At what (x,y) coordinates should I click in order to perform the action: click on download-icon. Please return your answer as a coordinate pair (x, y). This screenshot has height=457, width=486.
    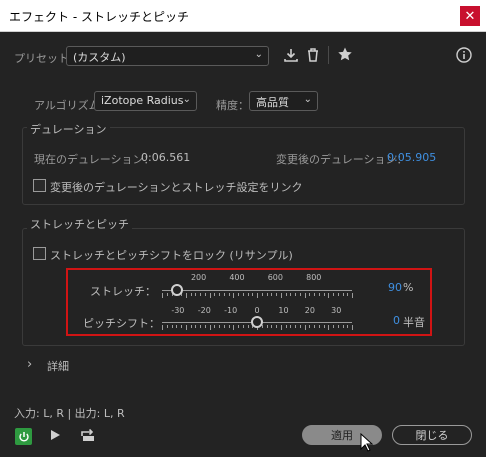
    Looking at the image, I should click on (291, 57).